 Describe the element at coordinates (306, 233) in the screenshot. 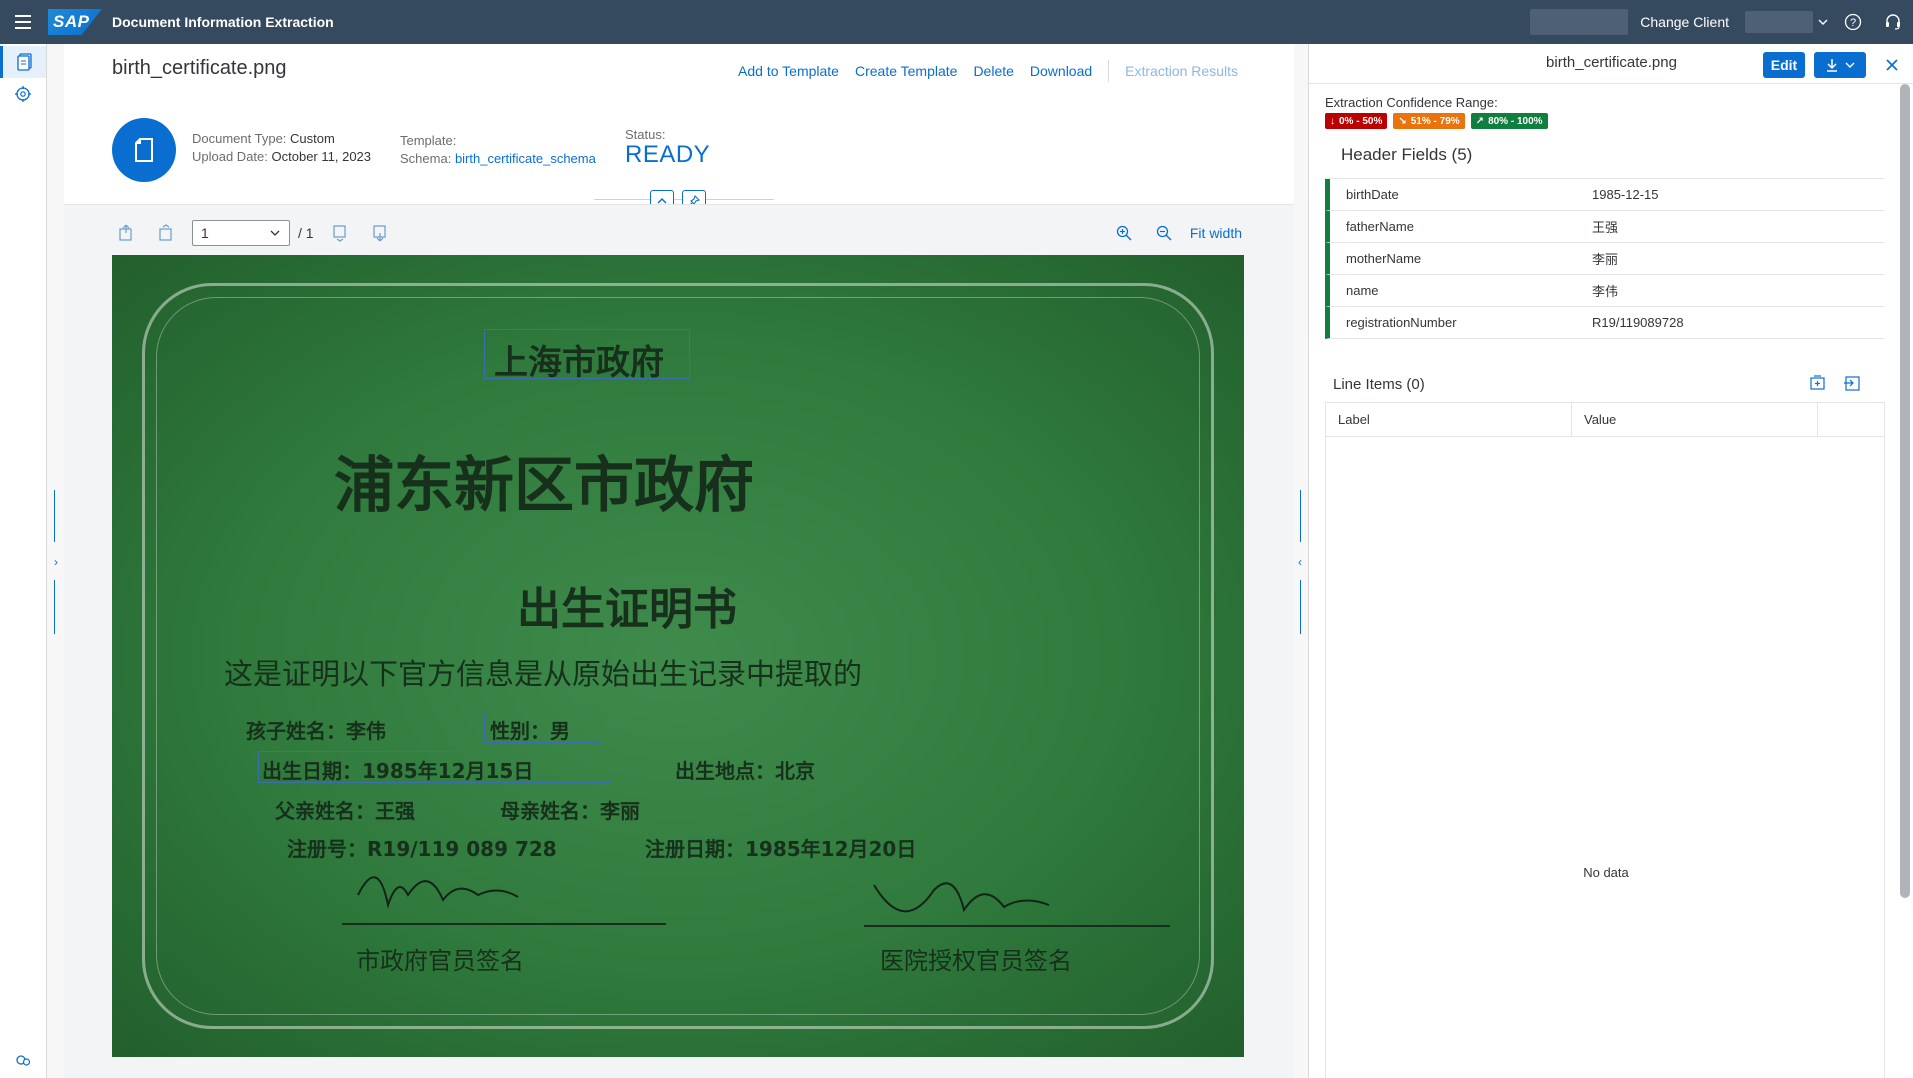

I see `page-total: / 1` at that location.